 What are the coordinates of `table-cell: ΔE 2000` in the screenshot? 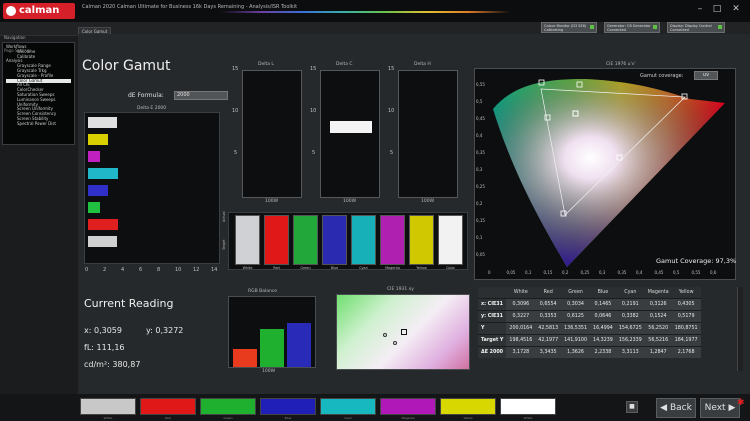 It's located at (492, 351).